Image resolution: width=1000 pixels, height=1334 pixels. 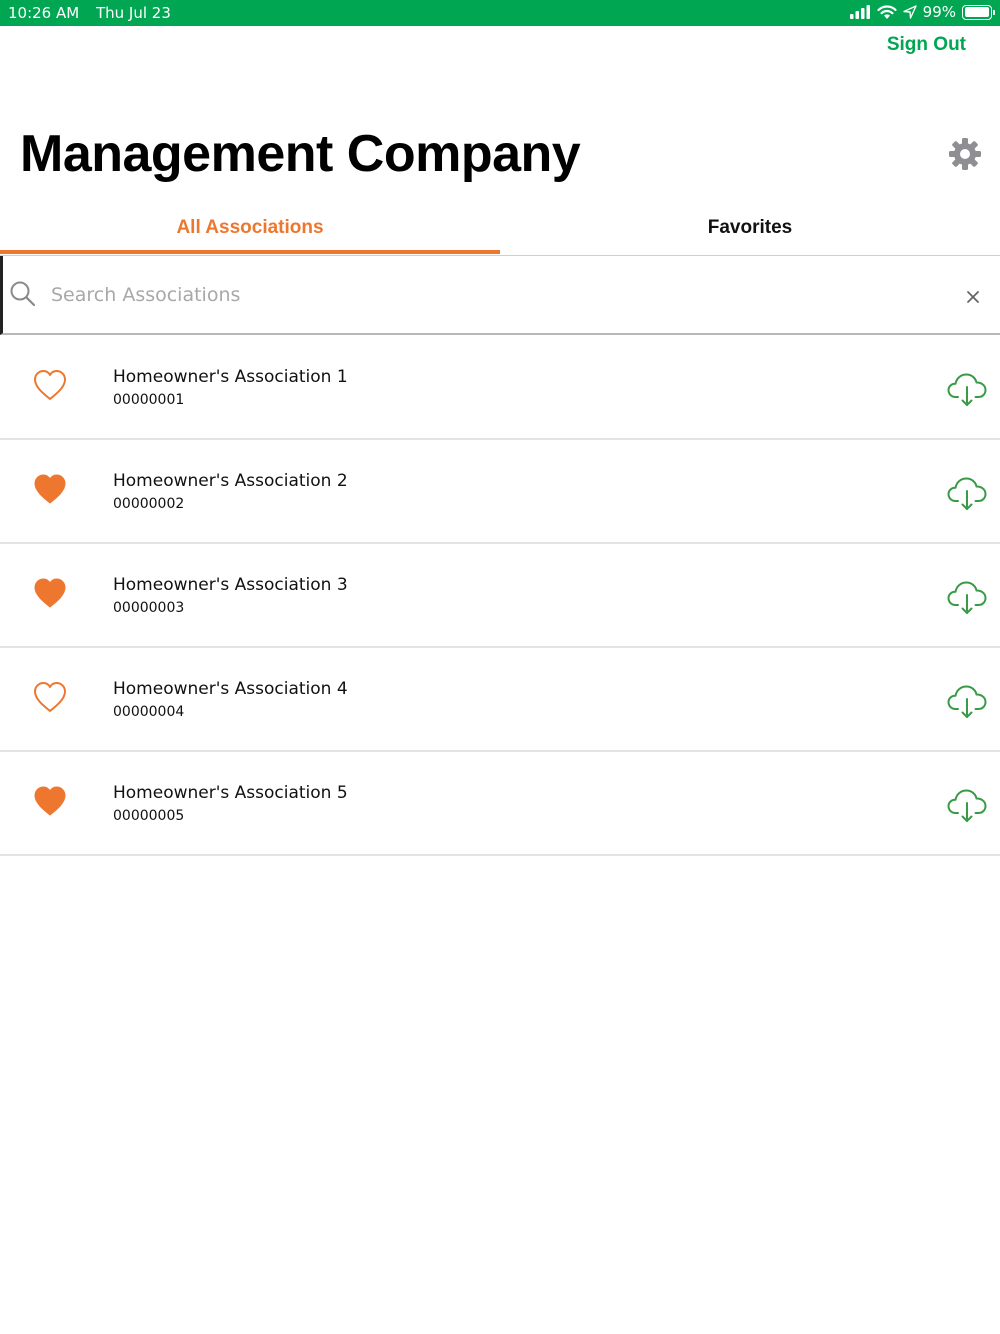 What do you see at coordinates (994, 12) in the screenshot?
I see `battery-nub` at bounding box center [994, 12].